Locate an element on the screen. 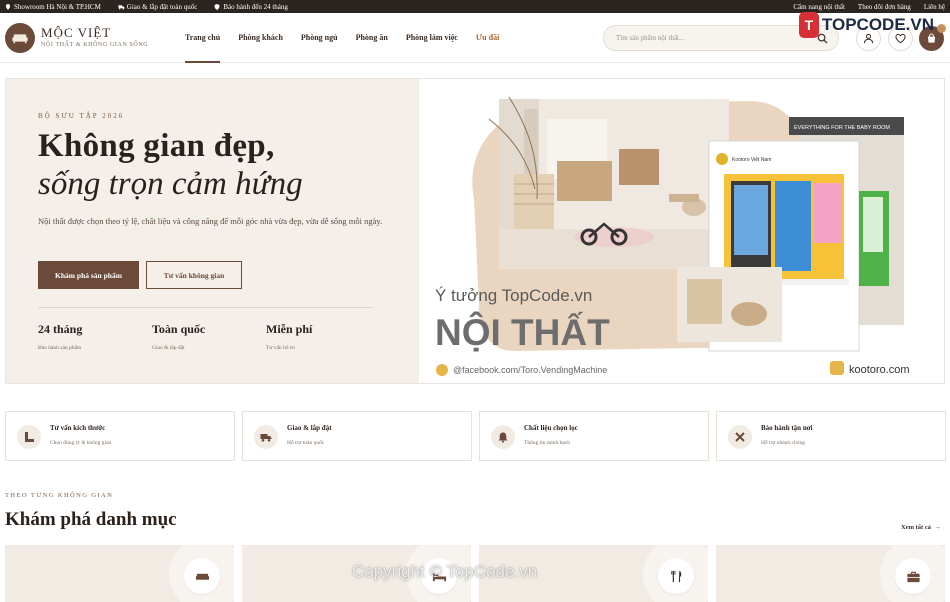 This screenshot has width=950, height=602. logo is located at coordinates (20, 38).